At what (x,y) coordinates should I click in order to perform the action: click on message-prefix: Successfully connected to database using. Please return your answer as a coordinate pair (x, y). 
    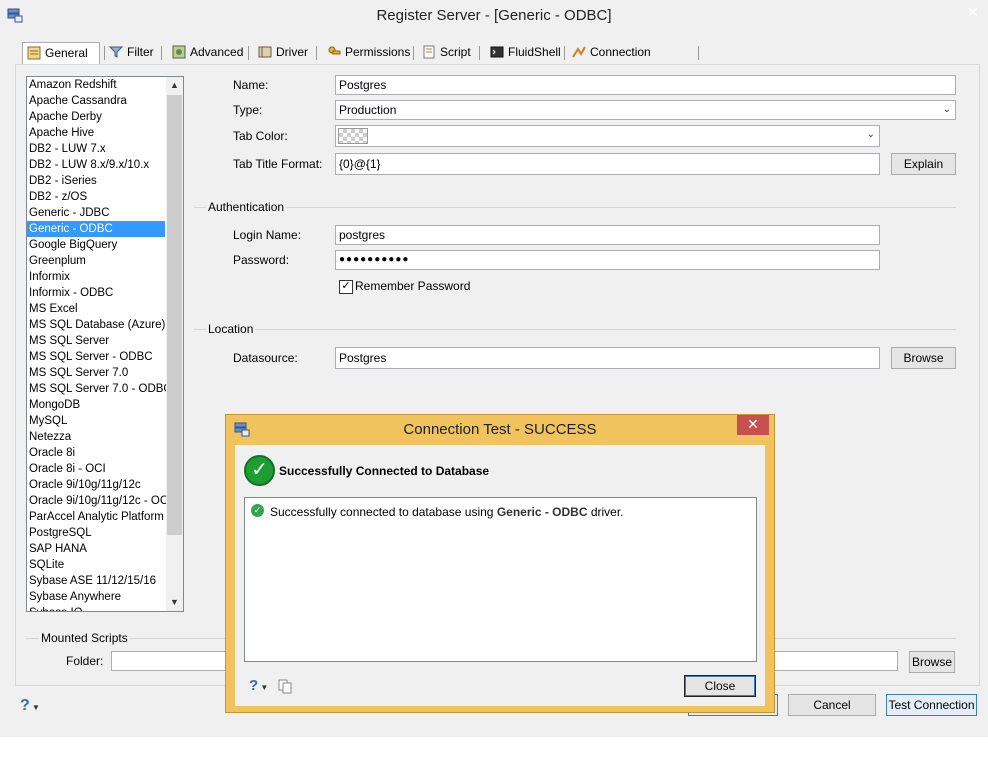
    Looking at the image, I should click on (383, 512).